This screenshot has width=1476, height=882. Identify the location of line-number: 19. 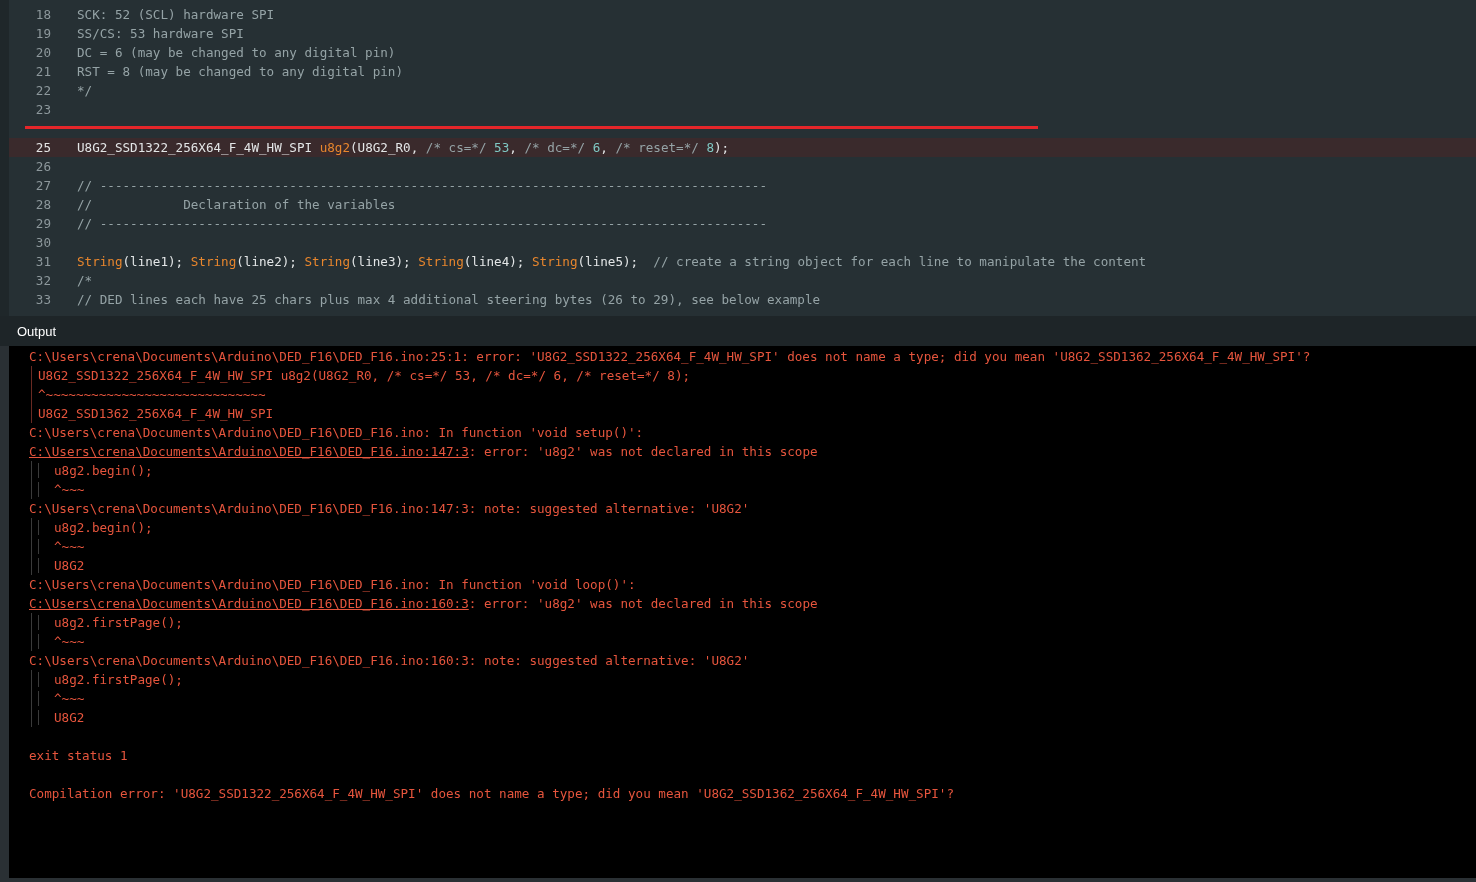
(43, 34).